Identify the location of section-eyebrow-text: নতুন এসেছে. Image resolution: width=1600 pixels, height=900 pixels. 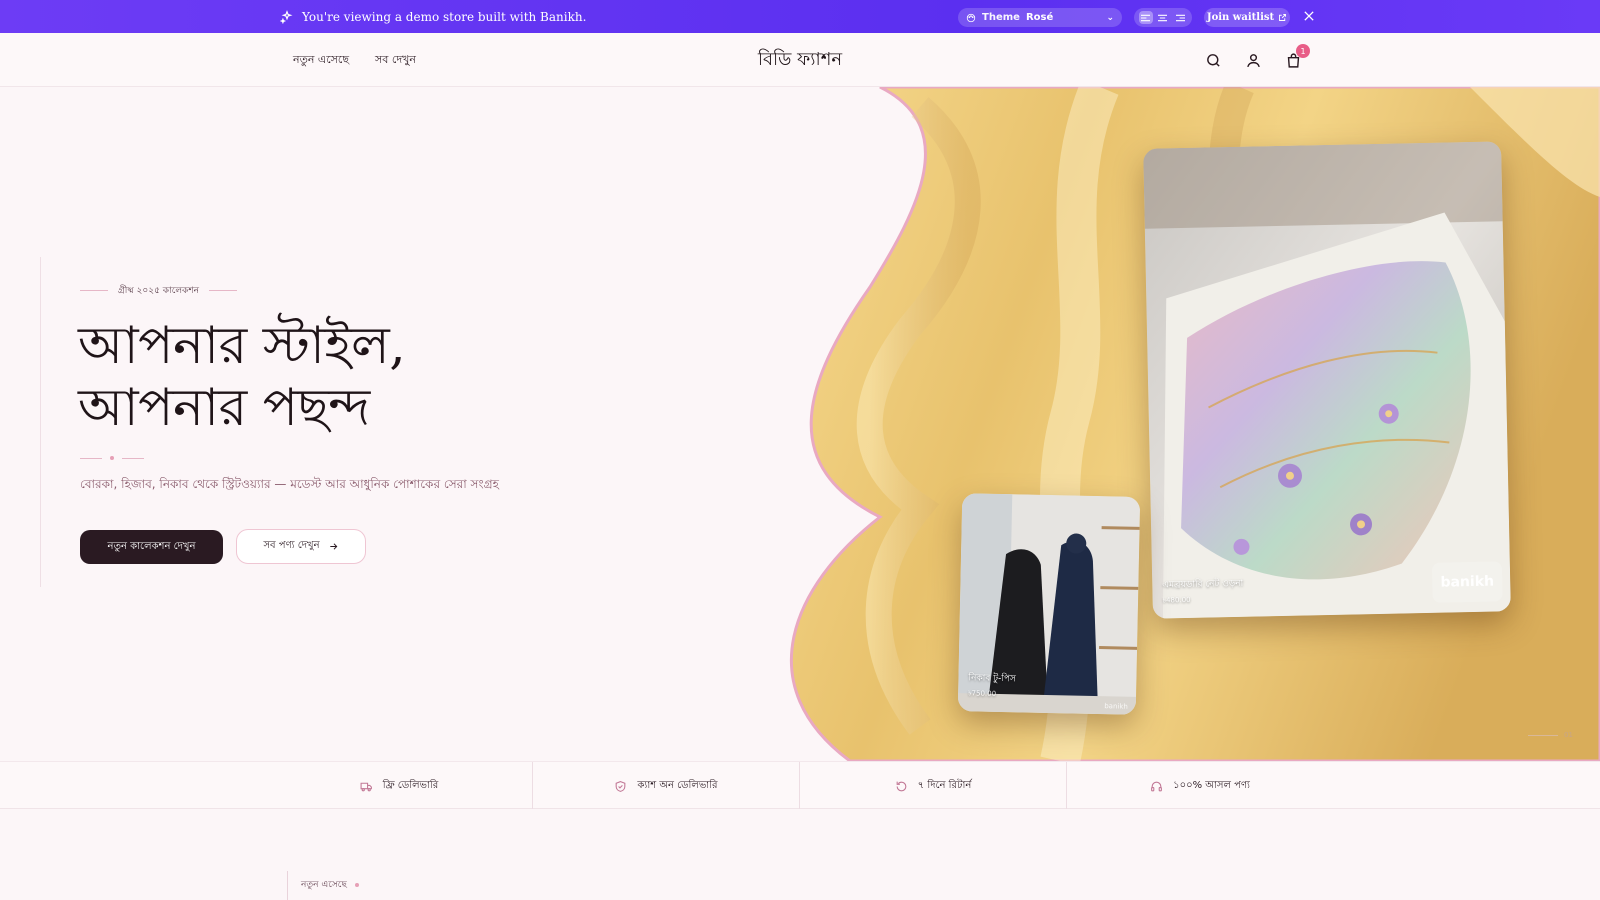
(324, 885).